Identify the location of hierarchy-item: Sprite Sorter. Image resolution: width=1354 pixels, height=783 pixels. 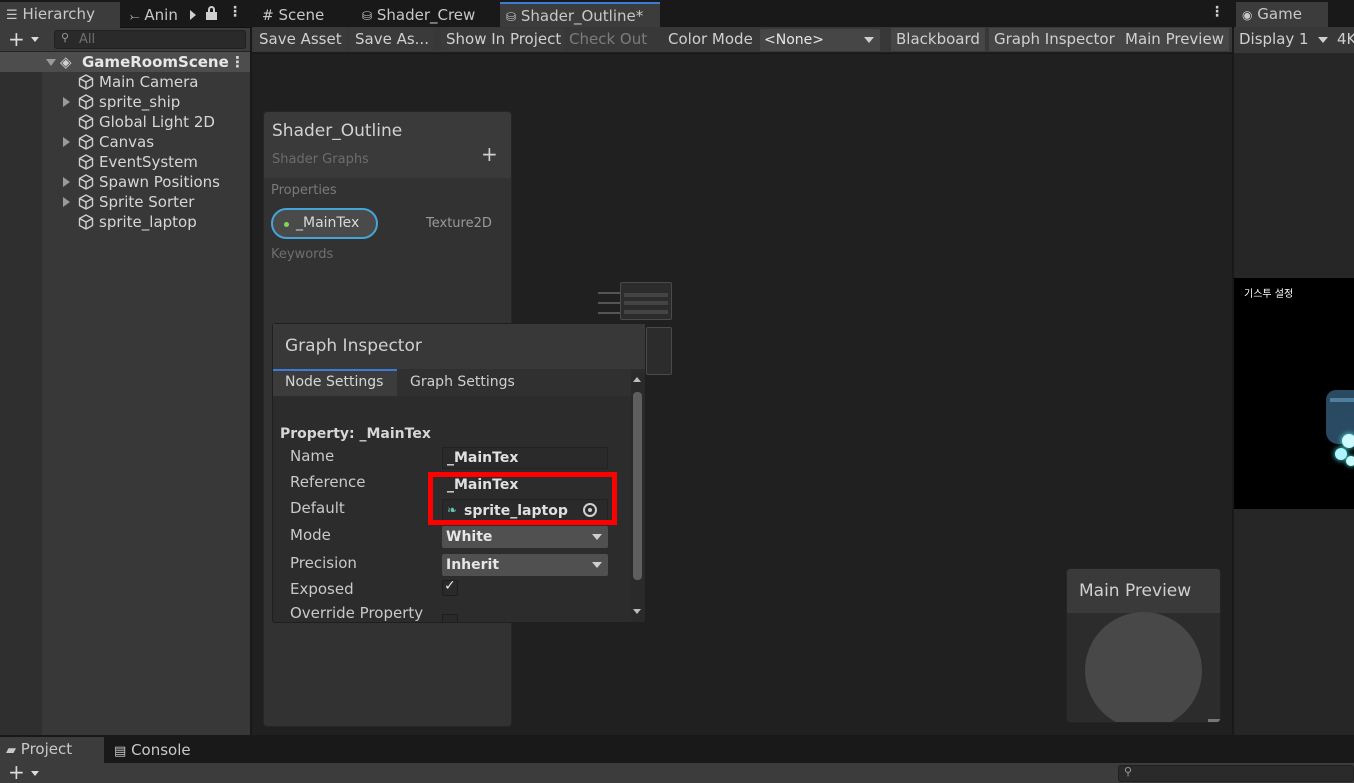
(125, 202).